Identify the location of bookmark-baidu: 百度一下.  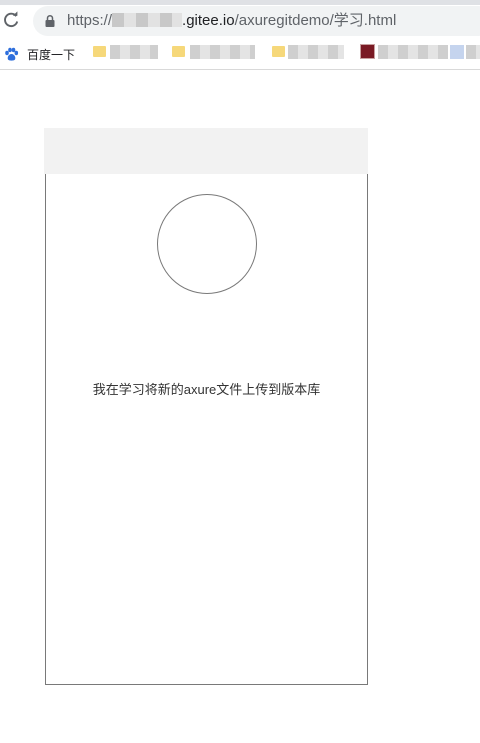
(39, 54).